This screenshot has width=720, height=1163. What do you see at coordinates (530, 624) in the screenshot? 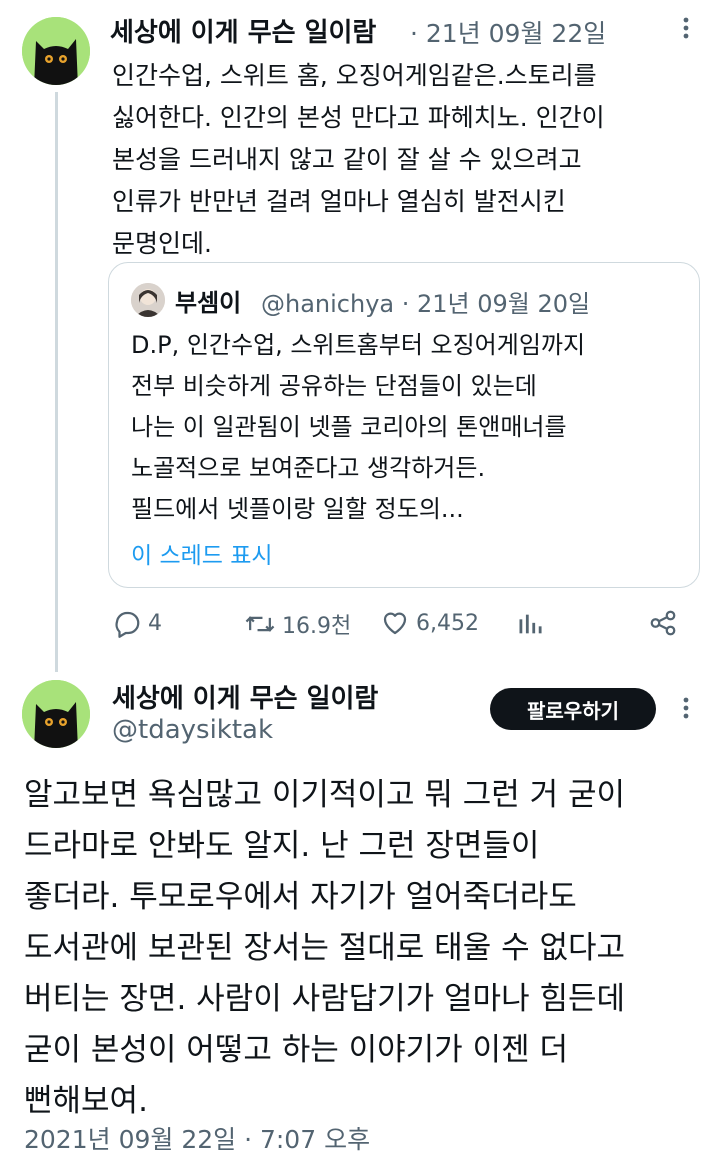
I see `analytics-icon` at bounding box center [530, 624].